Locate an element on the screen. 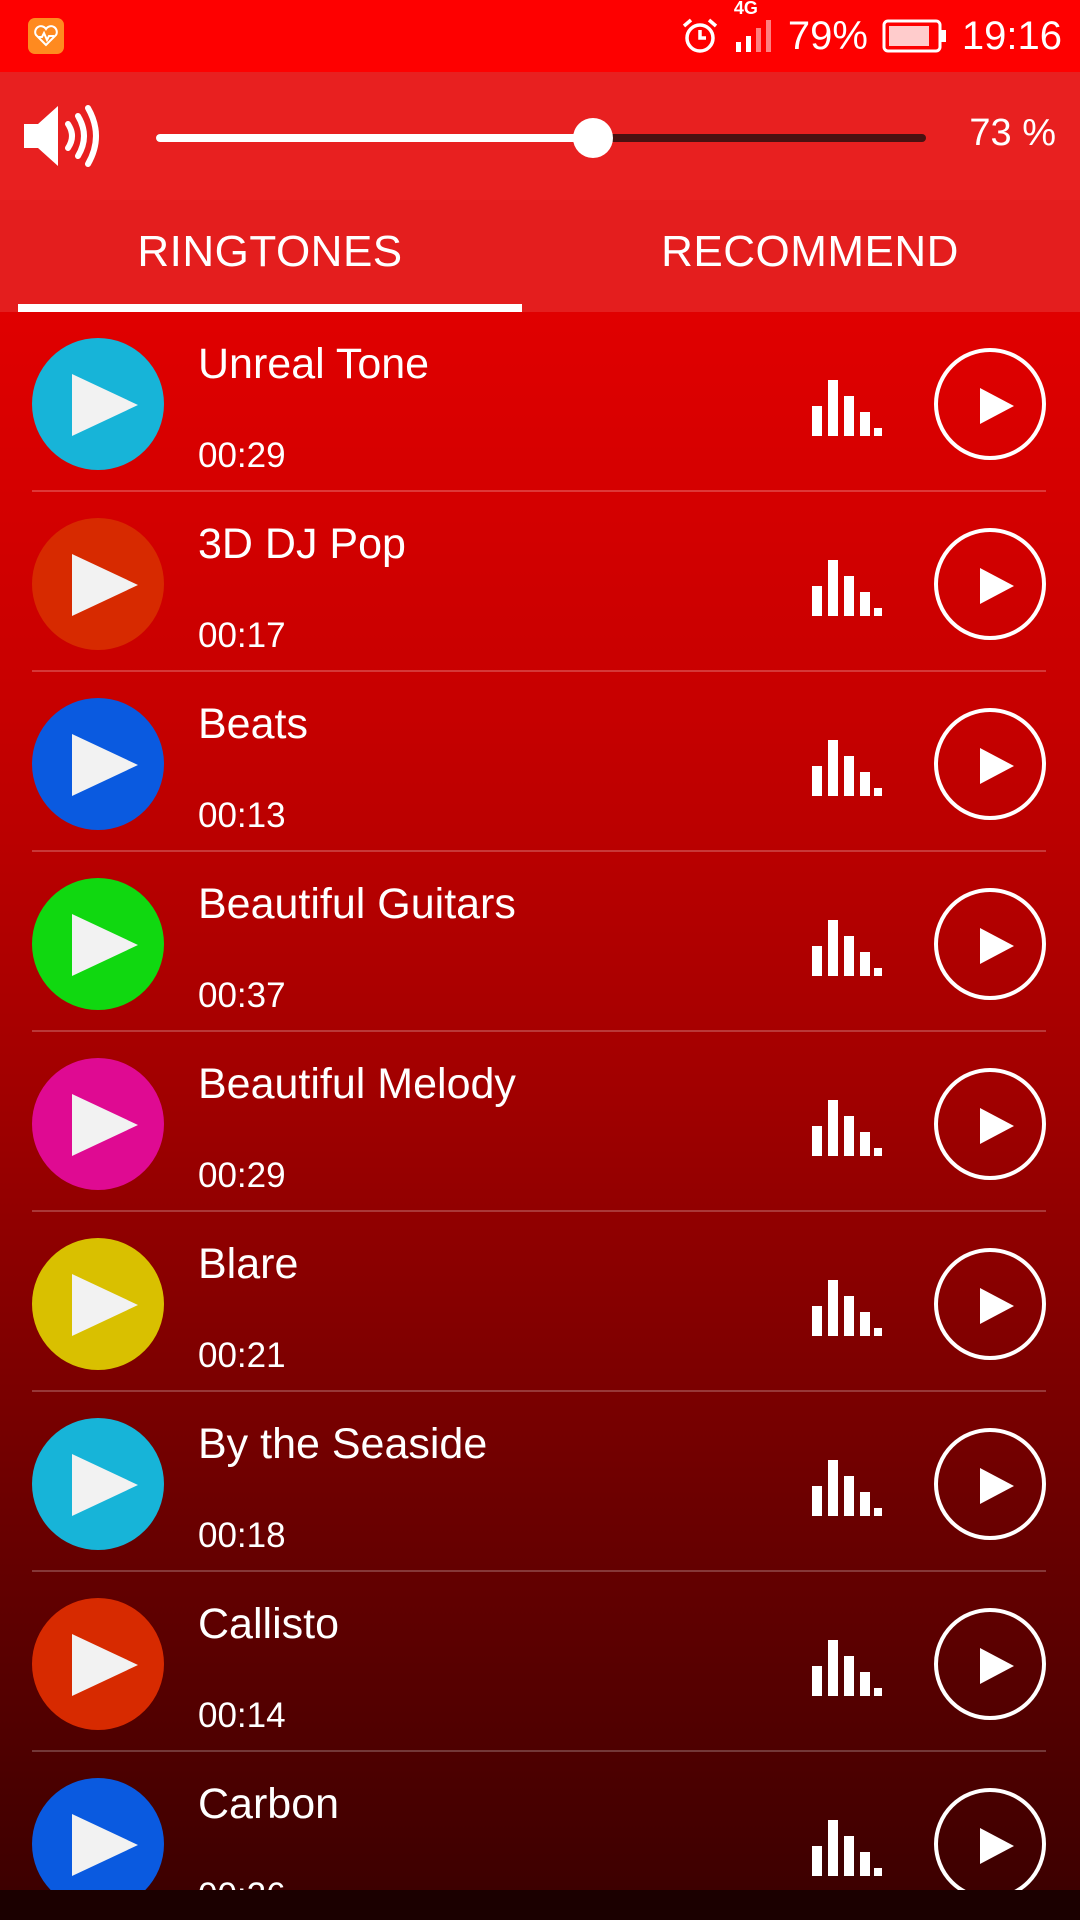 The image size is (1080, 1920). ringtone-duration: 00:26 is located at coordinates (242, 1883).